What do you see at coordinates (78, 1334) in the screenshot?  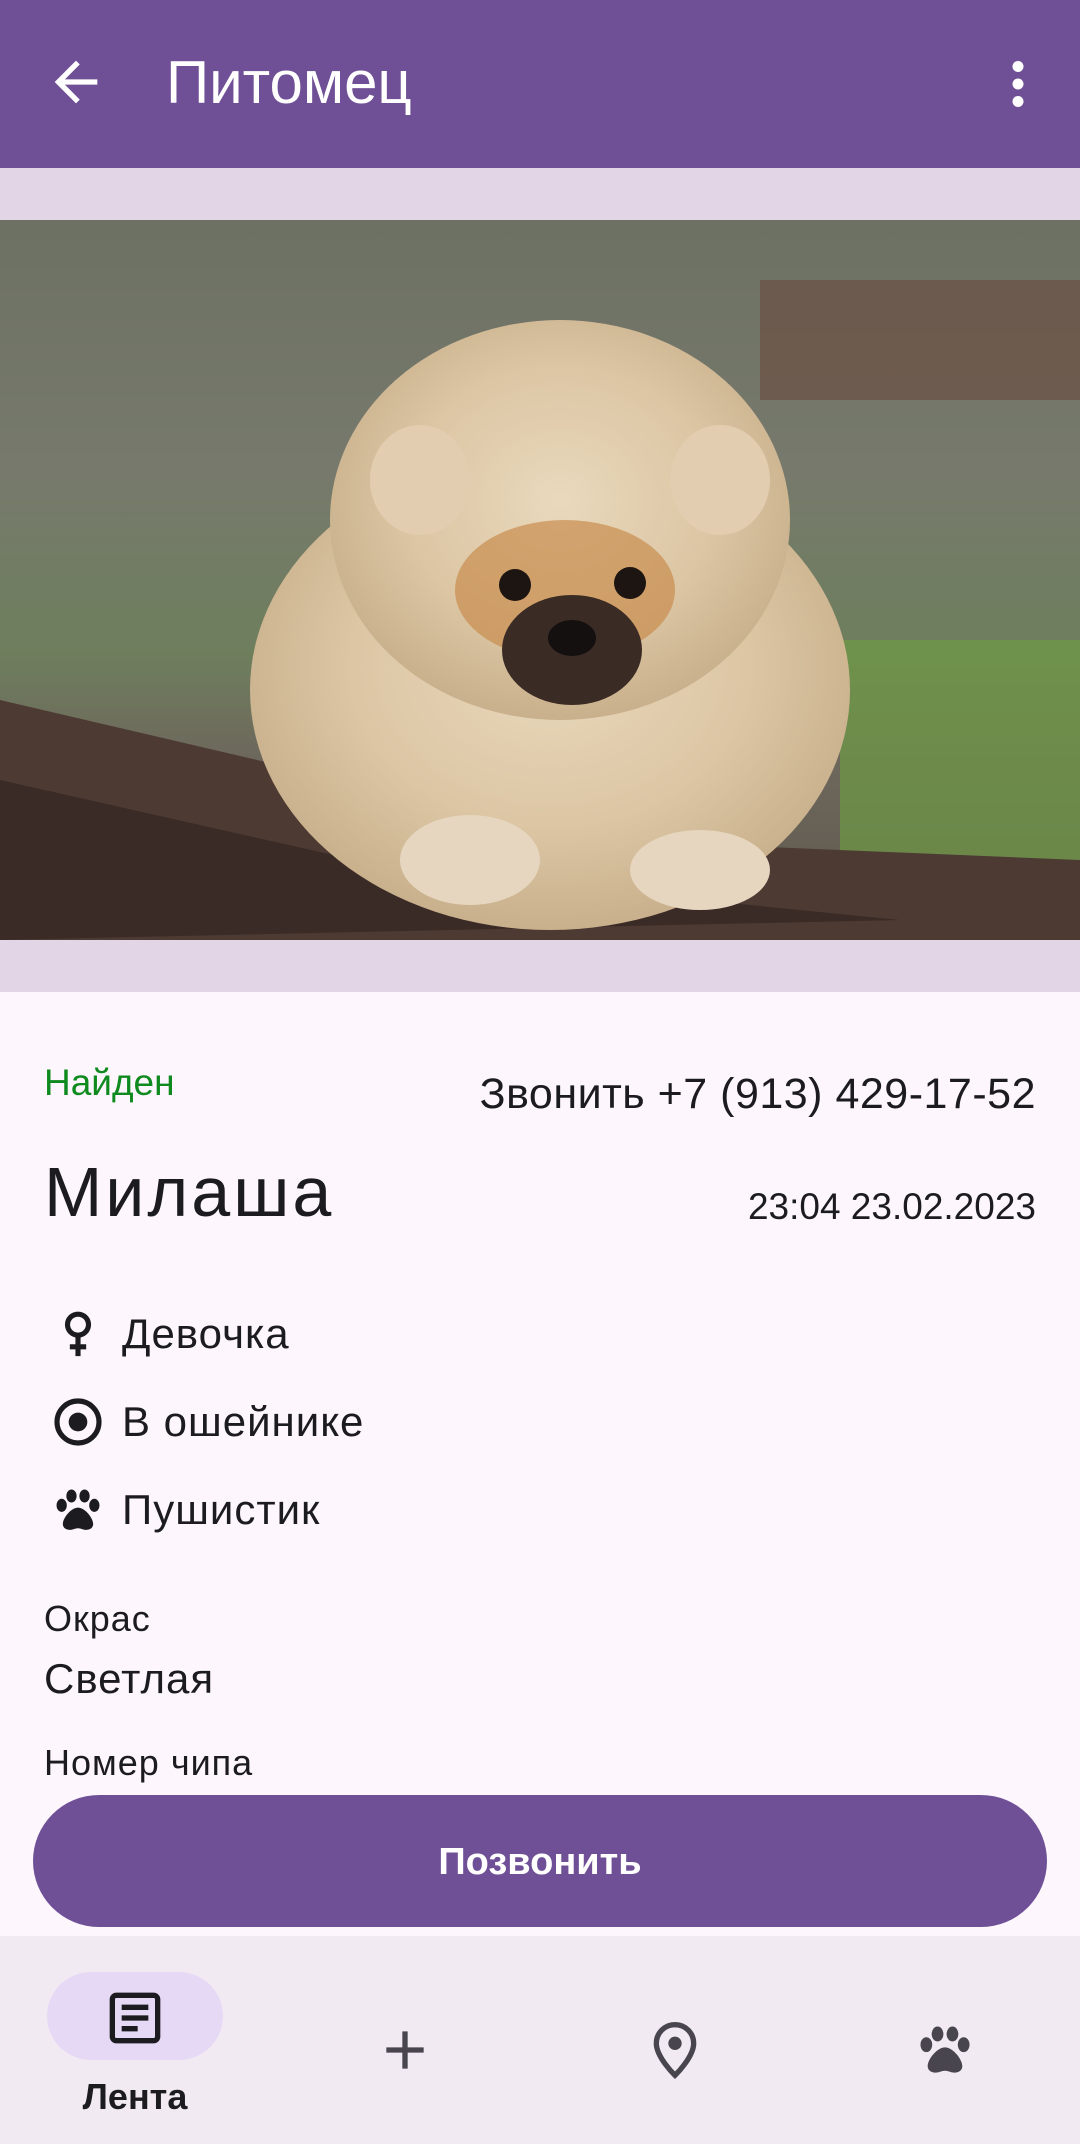 I see `female-icon` at bounding box center [78, 1334].